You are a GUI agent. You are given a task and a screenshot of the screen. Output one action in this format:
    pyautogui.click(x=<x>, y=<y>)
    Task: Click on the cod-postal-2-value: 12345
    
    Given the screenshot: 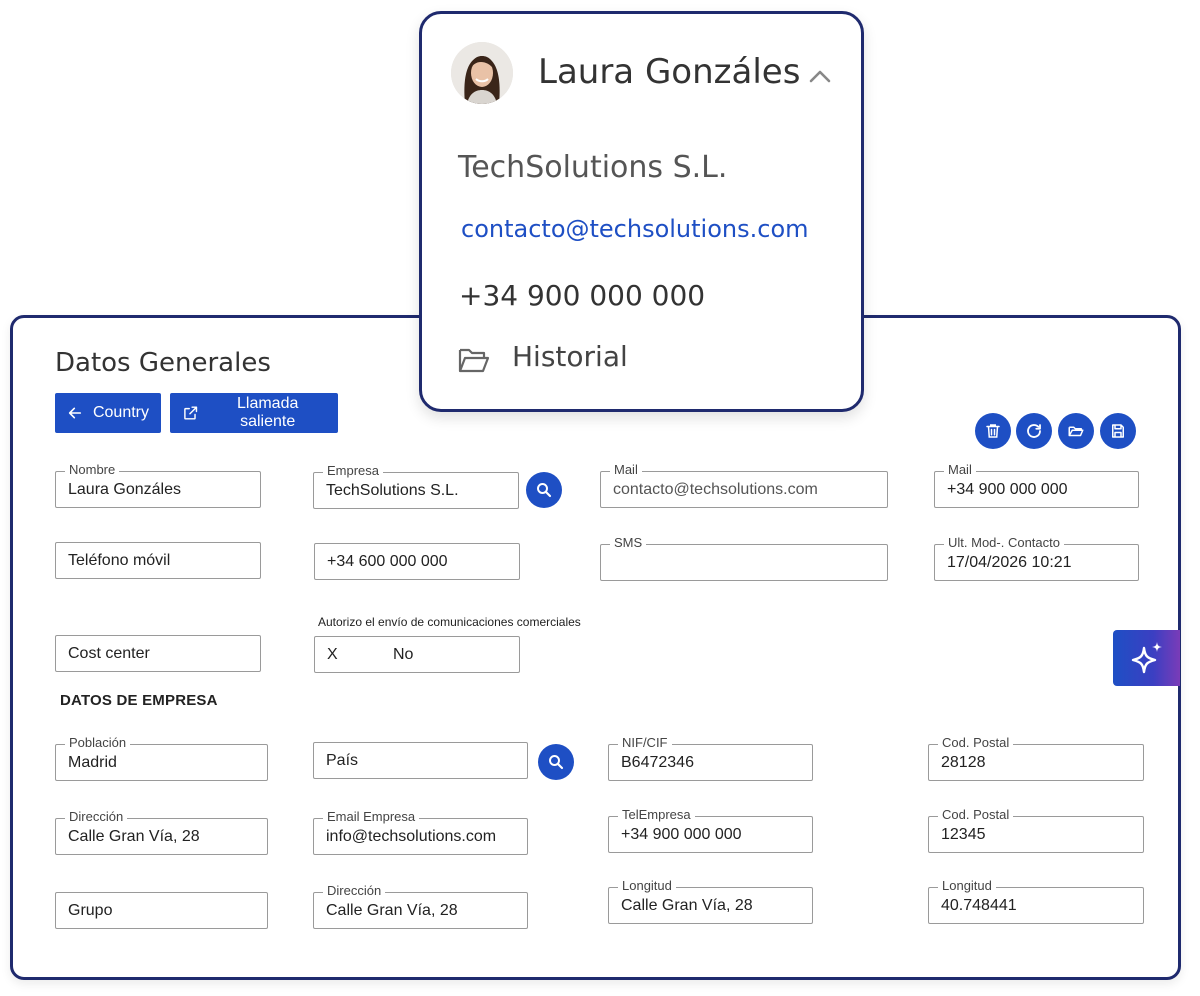 What is the action you would take?
    pyautogui.click(x=963, y=834)
    